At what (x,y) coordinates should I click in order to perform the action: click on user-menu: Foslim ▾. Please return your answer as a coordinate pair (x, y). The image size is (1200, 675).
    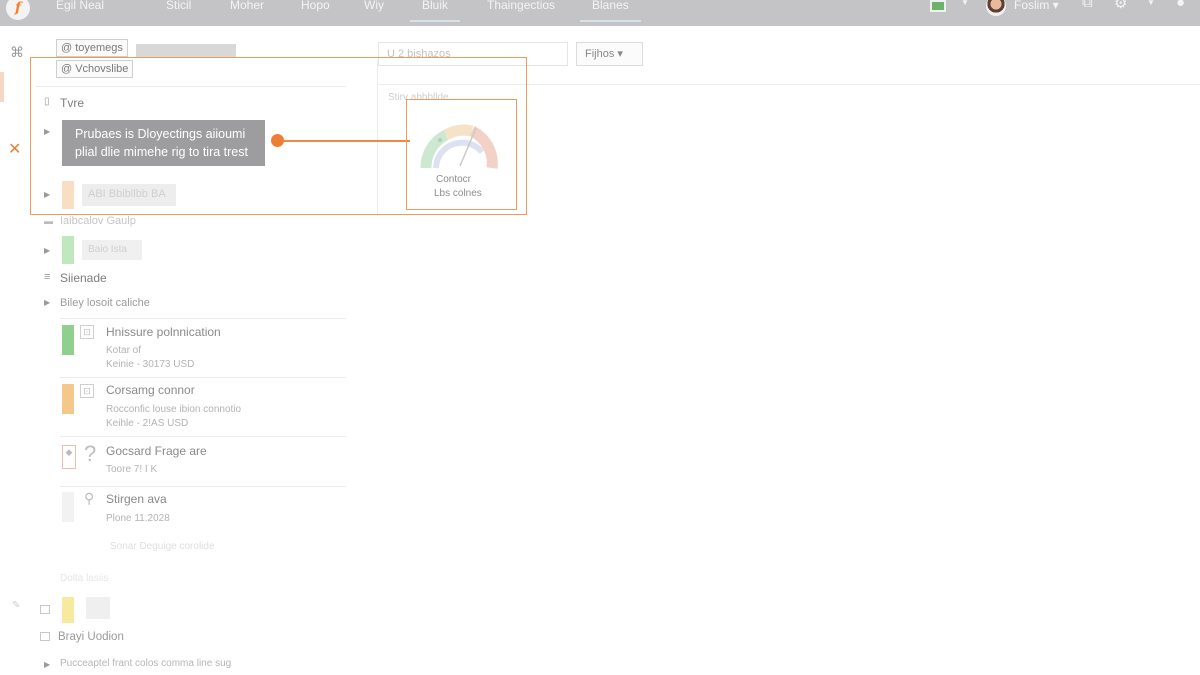
    Looking at the image, I should click on (1036, 6).